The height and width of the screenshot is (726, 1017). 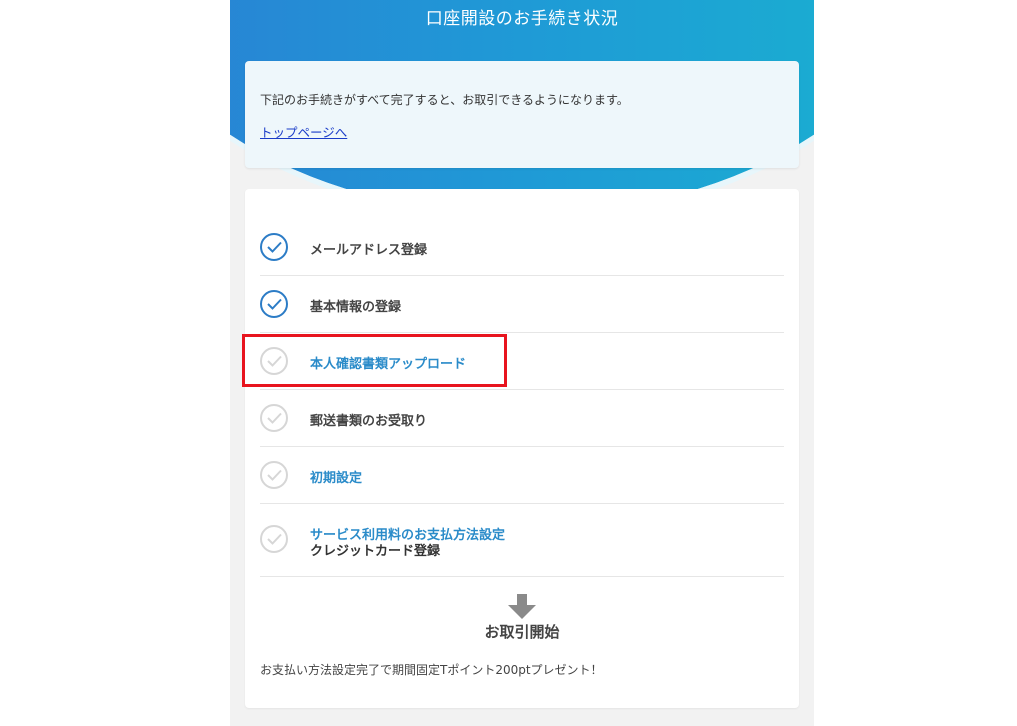 What do you see at coordinates (431, 670) in the screenshot?
I see `promo-text: お支払い方法設定完了で期間固定Tポイント200ptプレゼント！` at bounding box center [431, 670].